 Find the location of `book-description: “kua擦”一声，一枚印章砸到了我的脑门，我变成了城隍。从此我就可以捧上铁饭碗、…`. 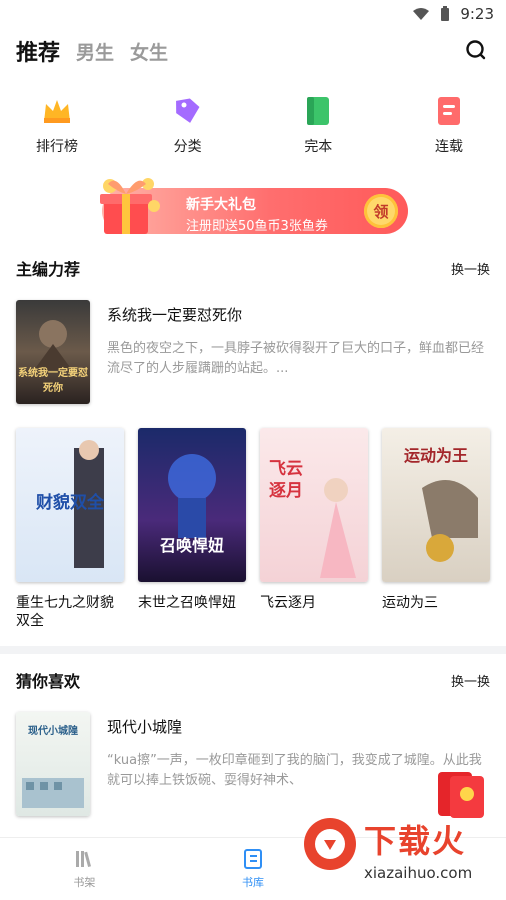

book-description: “kua擦”一声，一枚印章砸到了我的脑门，我变成了城隍。从此我就可以捧上铁饭碗、… is located at coordinates (294, 770).